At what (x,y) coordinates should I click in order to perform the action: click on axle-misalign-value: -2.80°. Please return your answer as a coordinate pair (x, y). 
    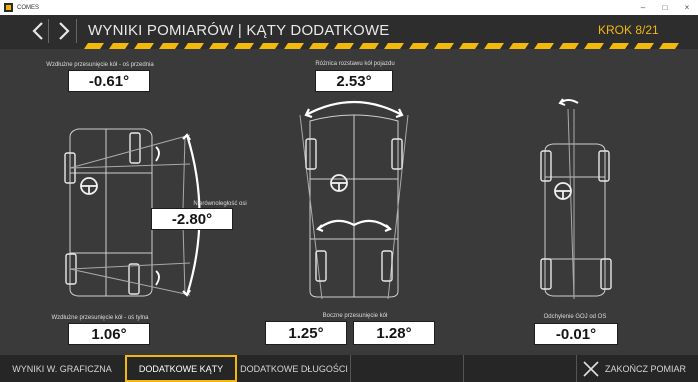
    Looking at the image, I should click on (192, 219).